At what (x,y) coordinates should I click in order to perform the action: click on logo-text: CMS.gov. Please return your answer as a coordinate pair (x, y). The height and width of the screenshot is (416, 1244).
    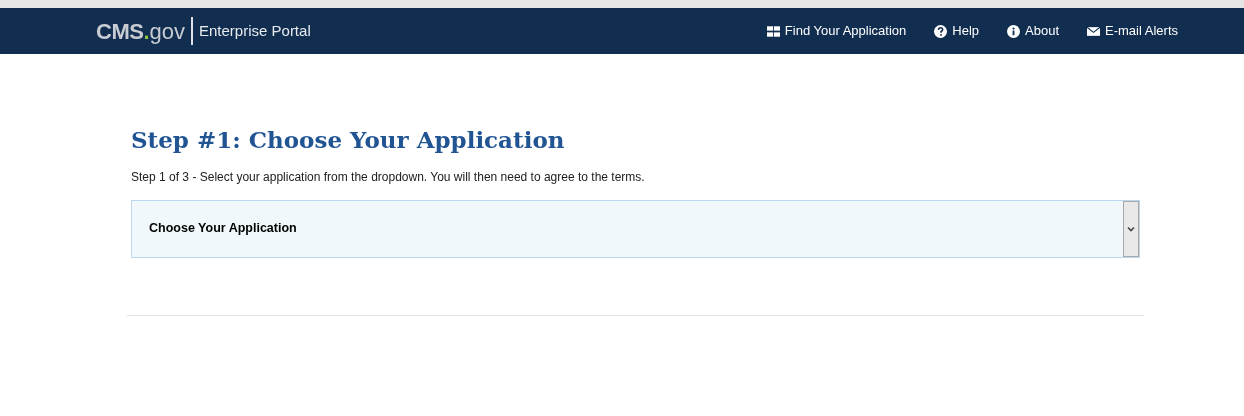
    Looking at the image, I should click on (140, 31).